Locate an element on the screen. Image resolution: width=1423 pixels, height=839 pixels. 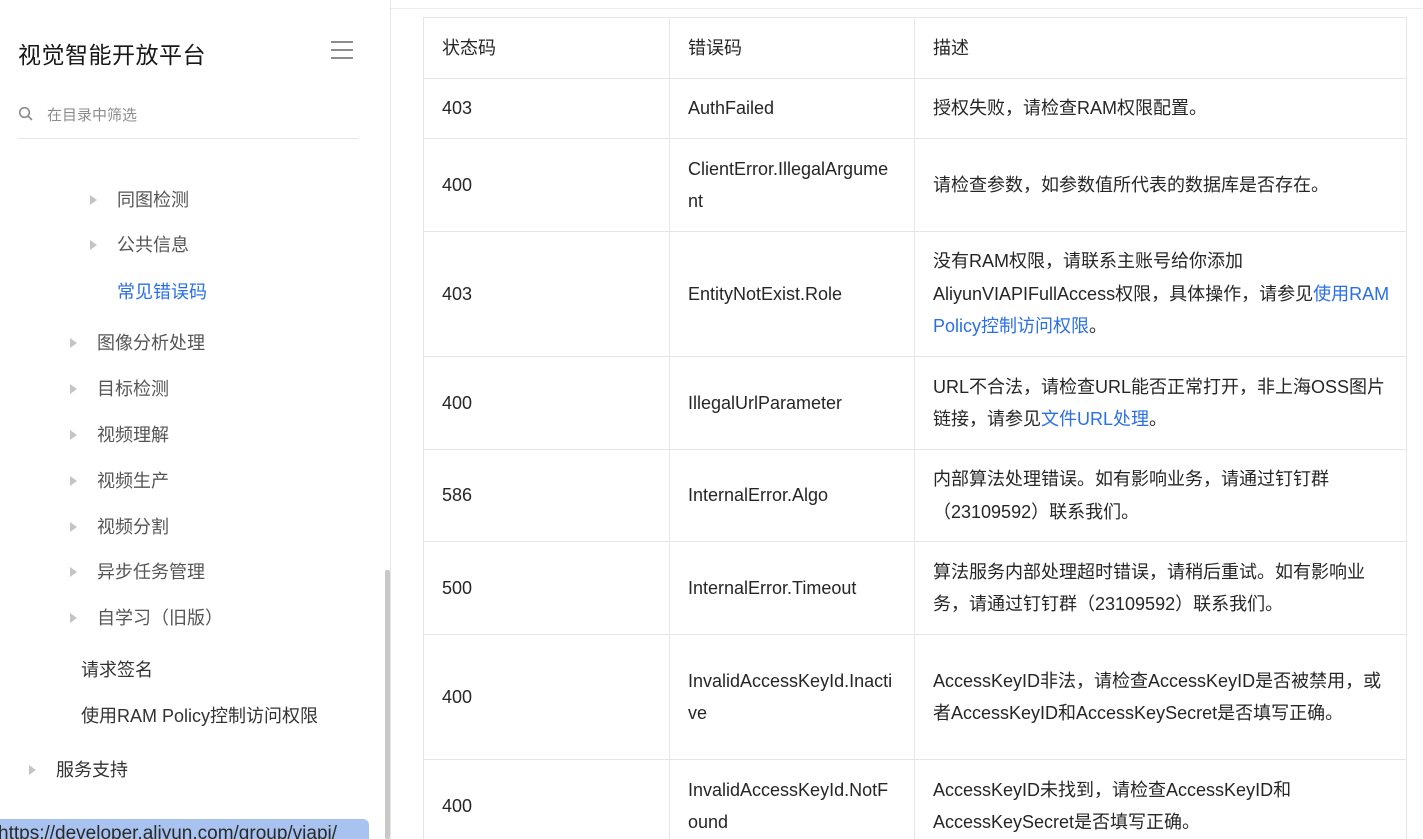
filter-input is located at coordinates (197, 115).